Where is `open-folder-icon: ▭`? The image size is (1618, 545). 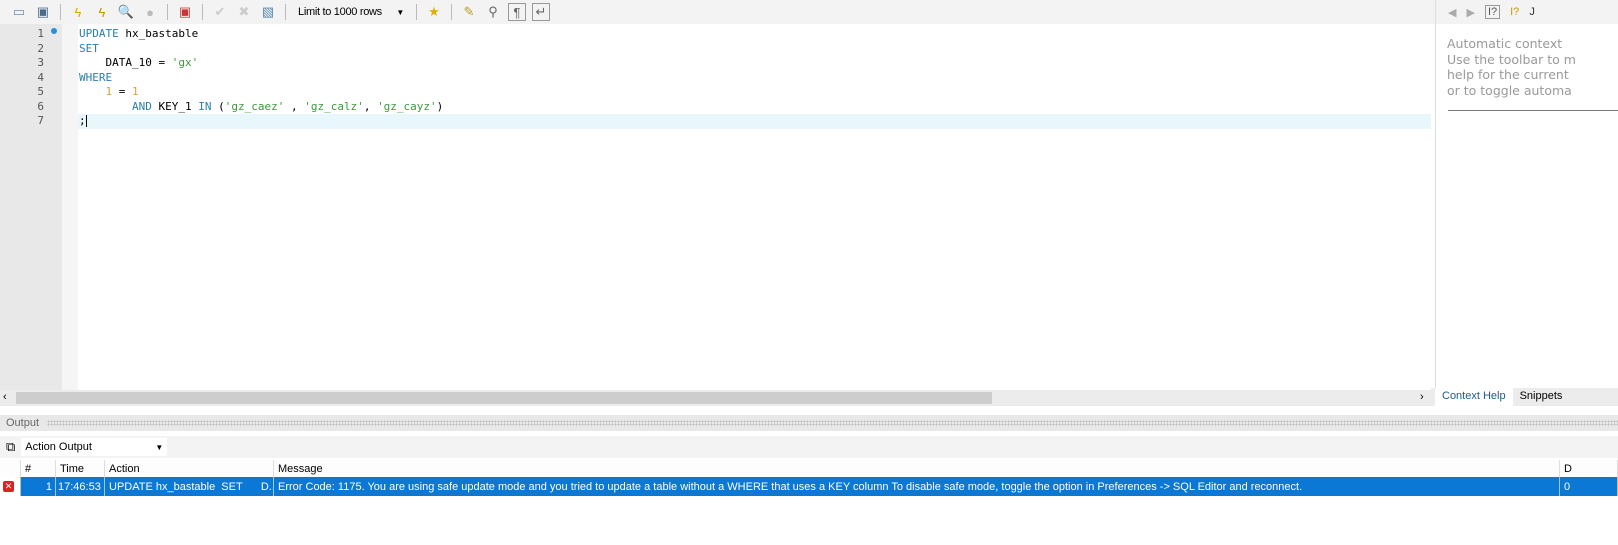 open-folder-icon: ▭ is located at coordinates (19, 12).